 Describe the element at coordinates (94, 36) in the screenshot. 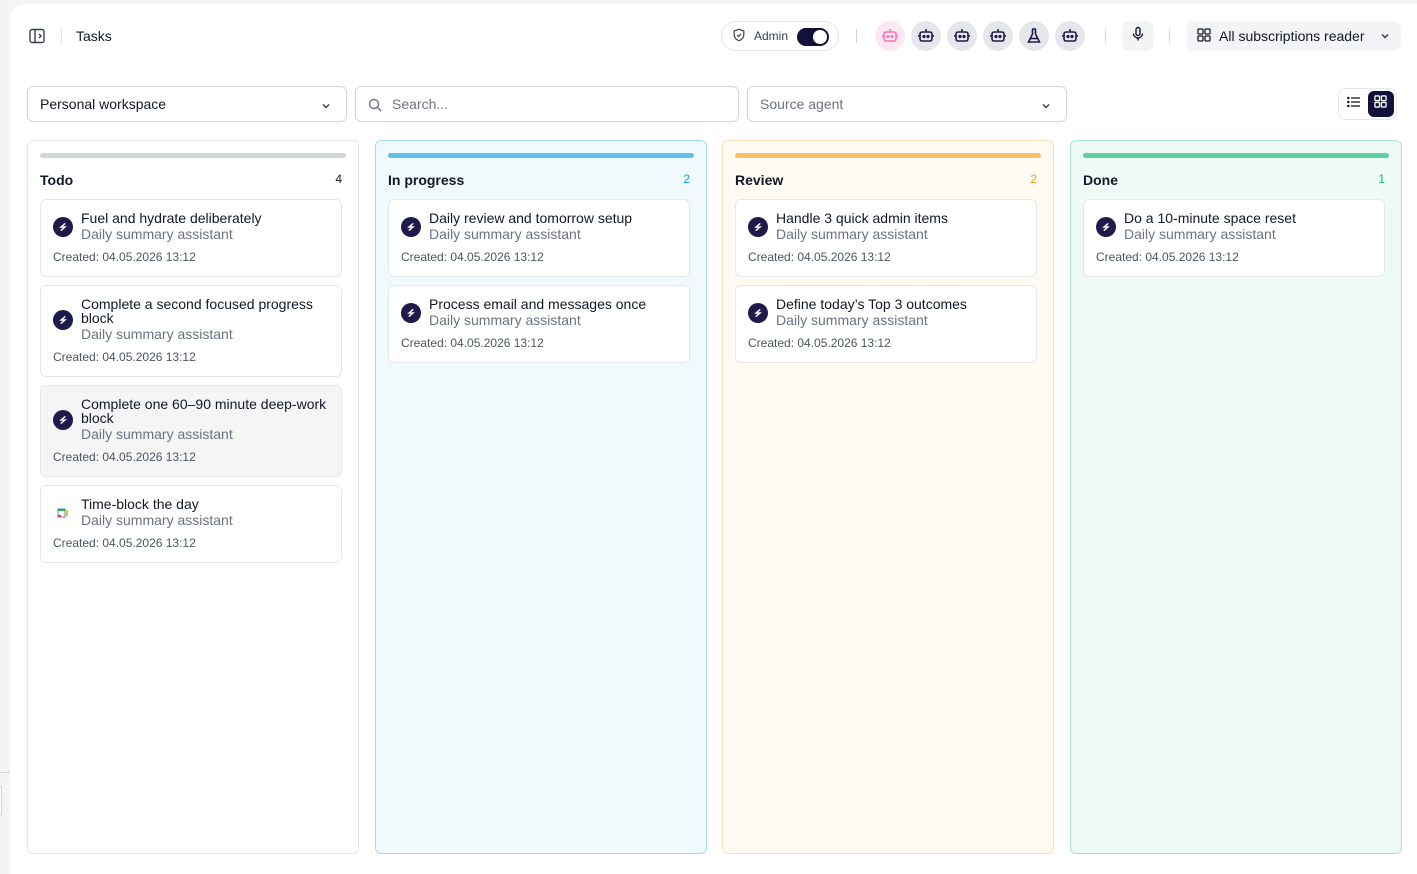

I see `page-title: Tasks` at that location.